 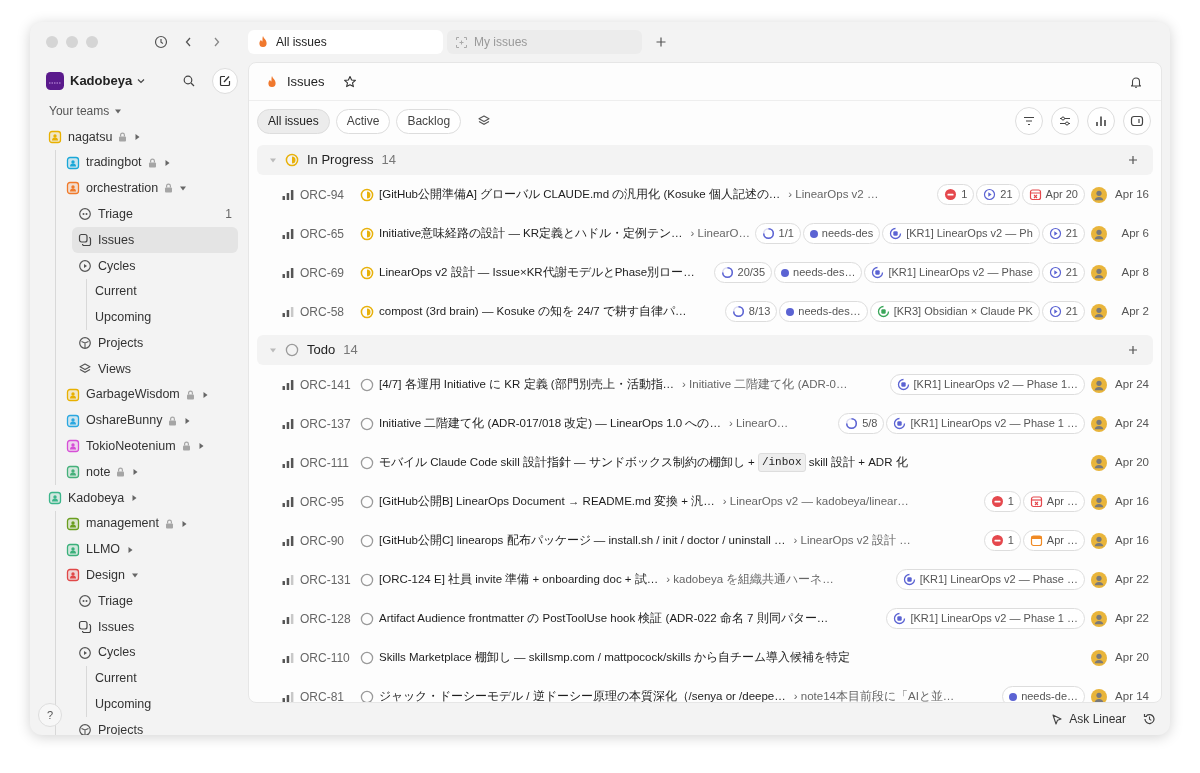 I want to click on sidebar-item: Triage 1, so click(x=155, y=214).